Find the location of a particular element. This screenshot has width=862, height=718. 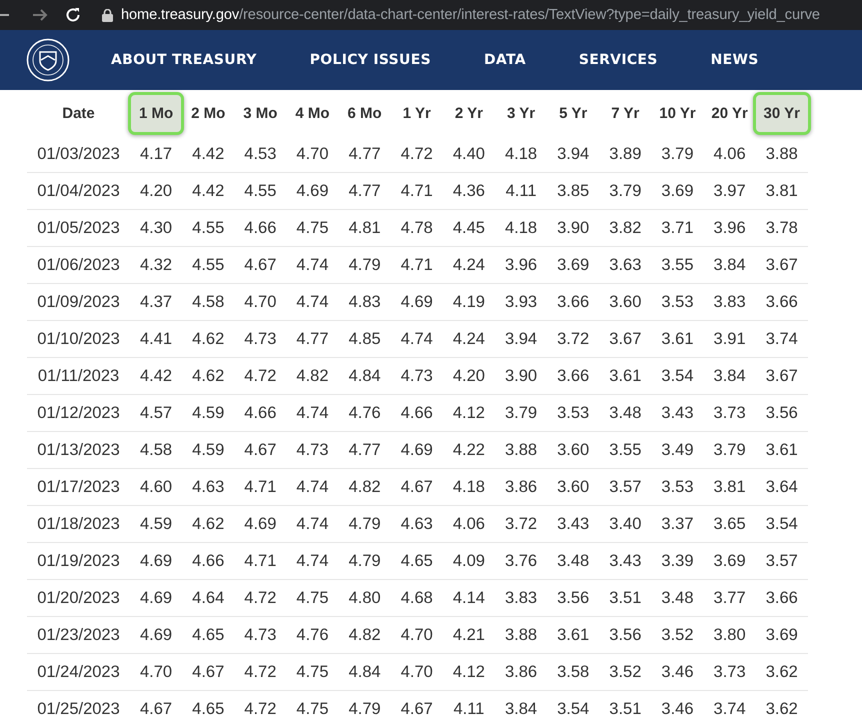

column-header: 5 Yr is located at coordinates (573, 113).